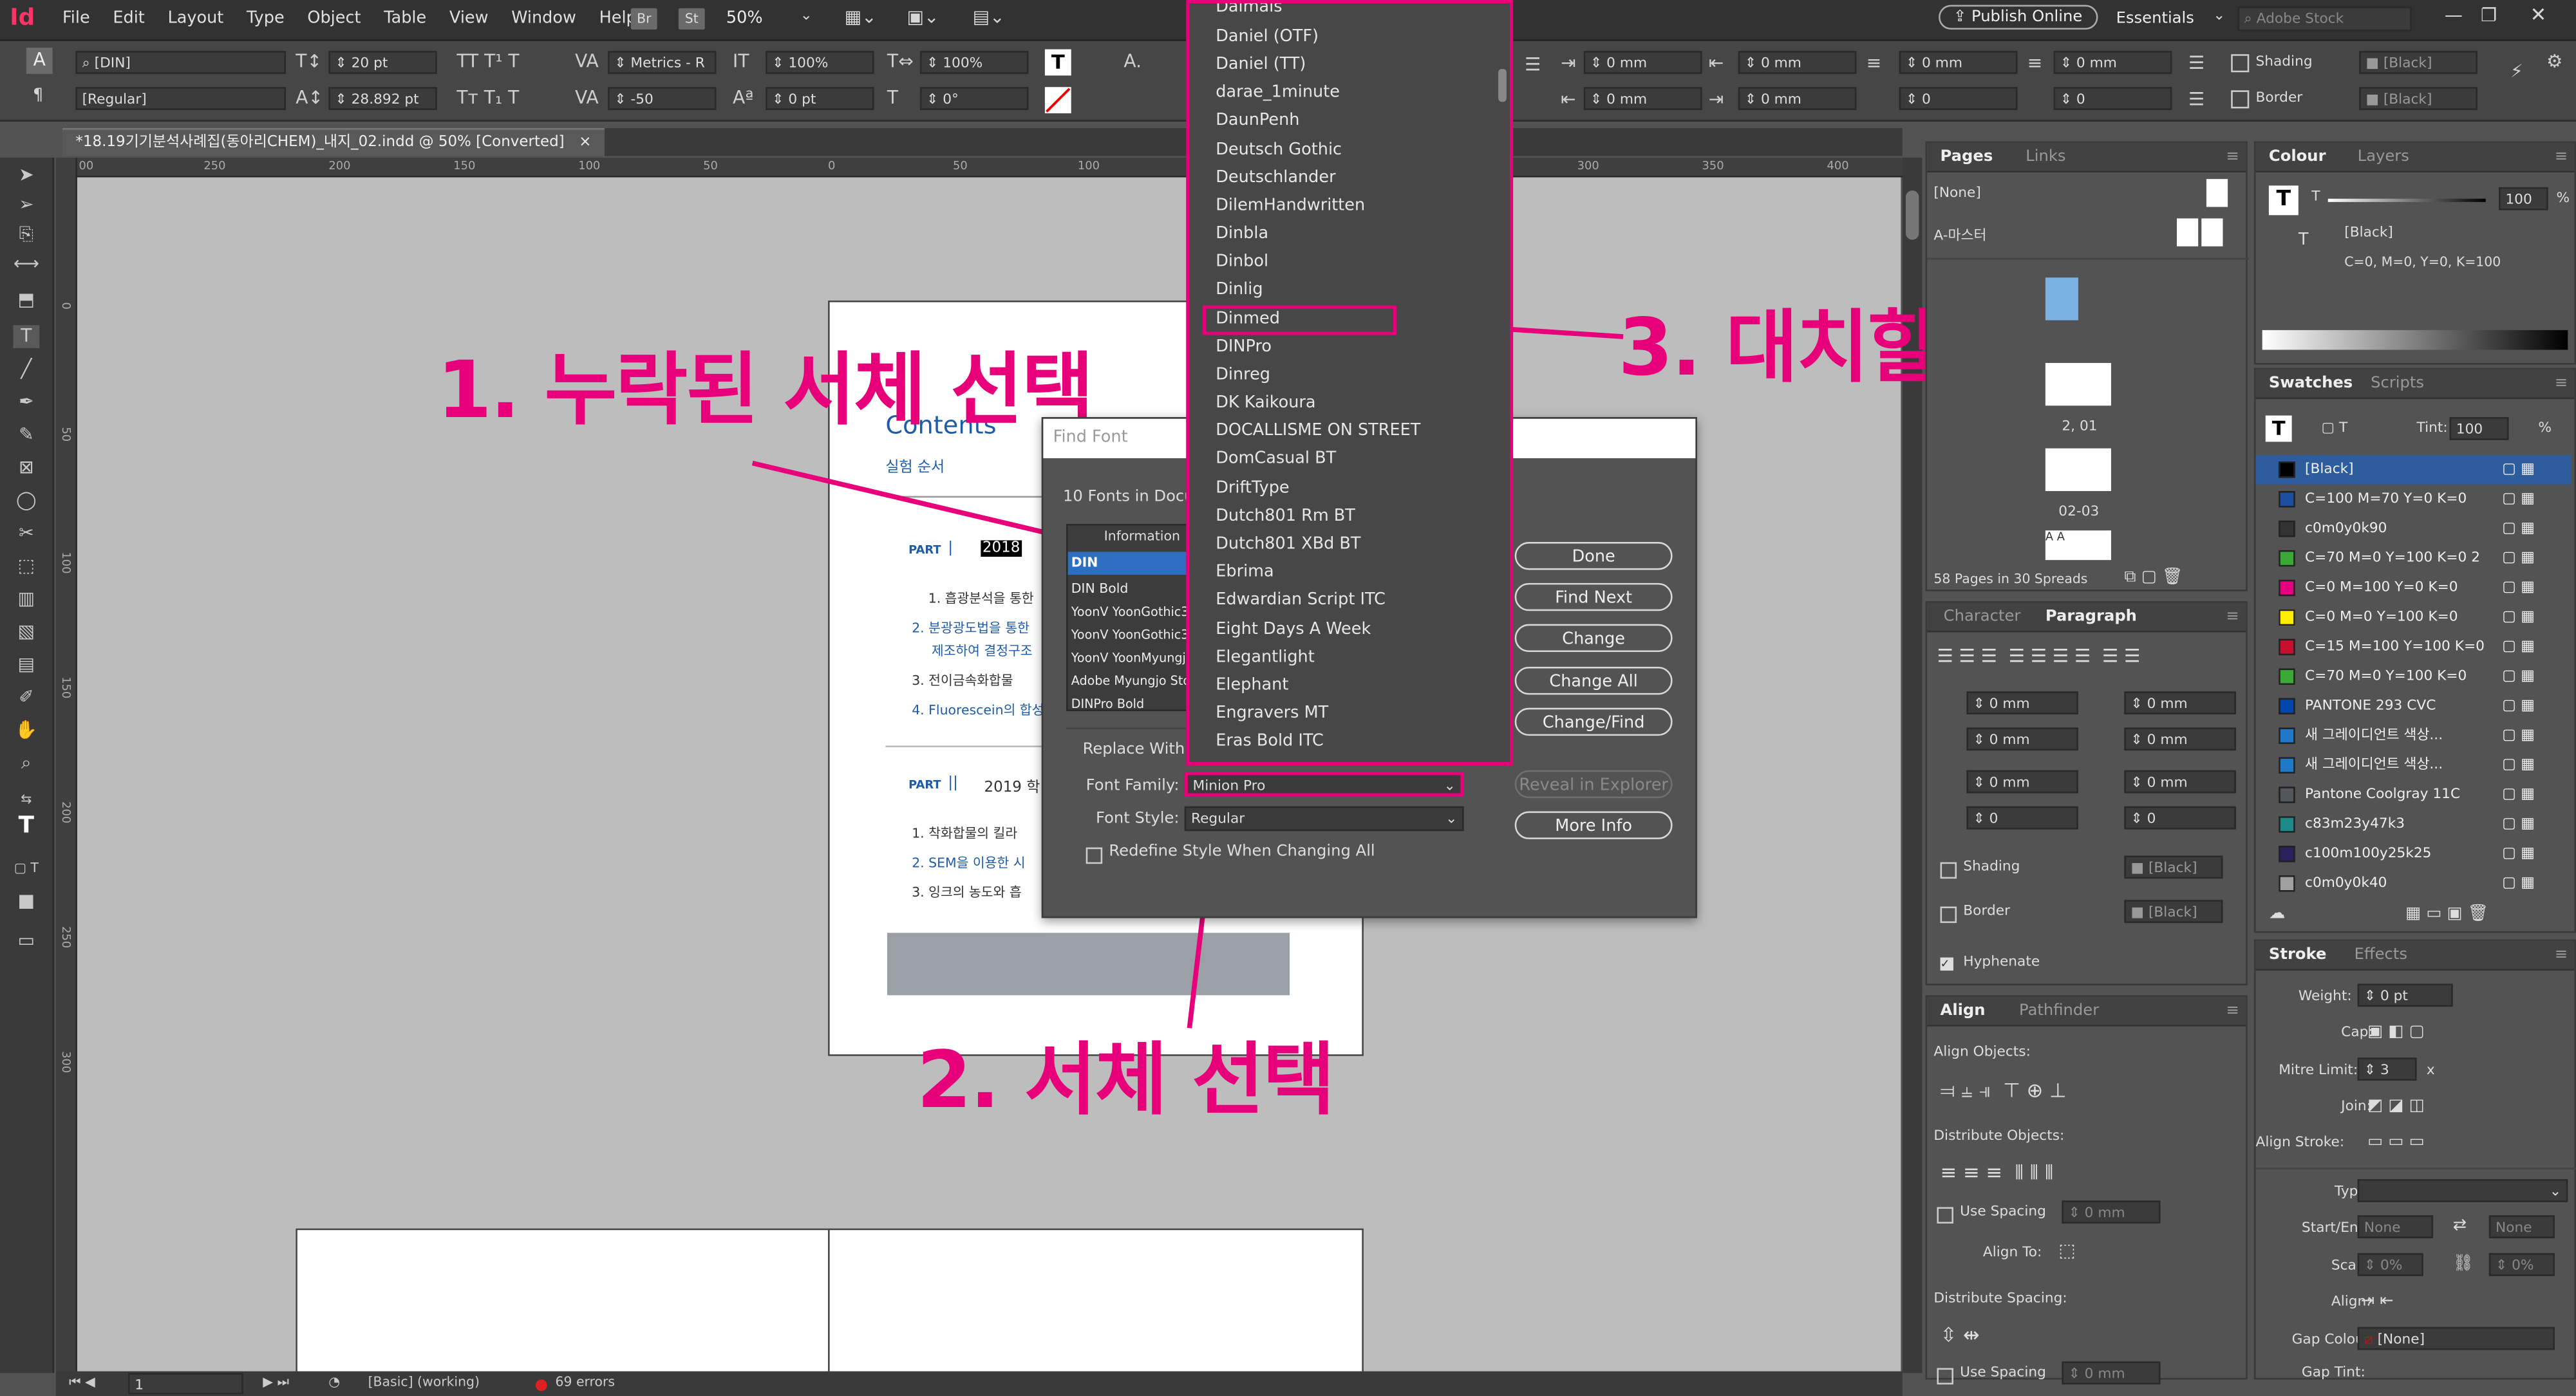 The width and height of the screenshot is (2576, 1396). I want to click on tab-align: Align, so click(1963, 1011).